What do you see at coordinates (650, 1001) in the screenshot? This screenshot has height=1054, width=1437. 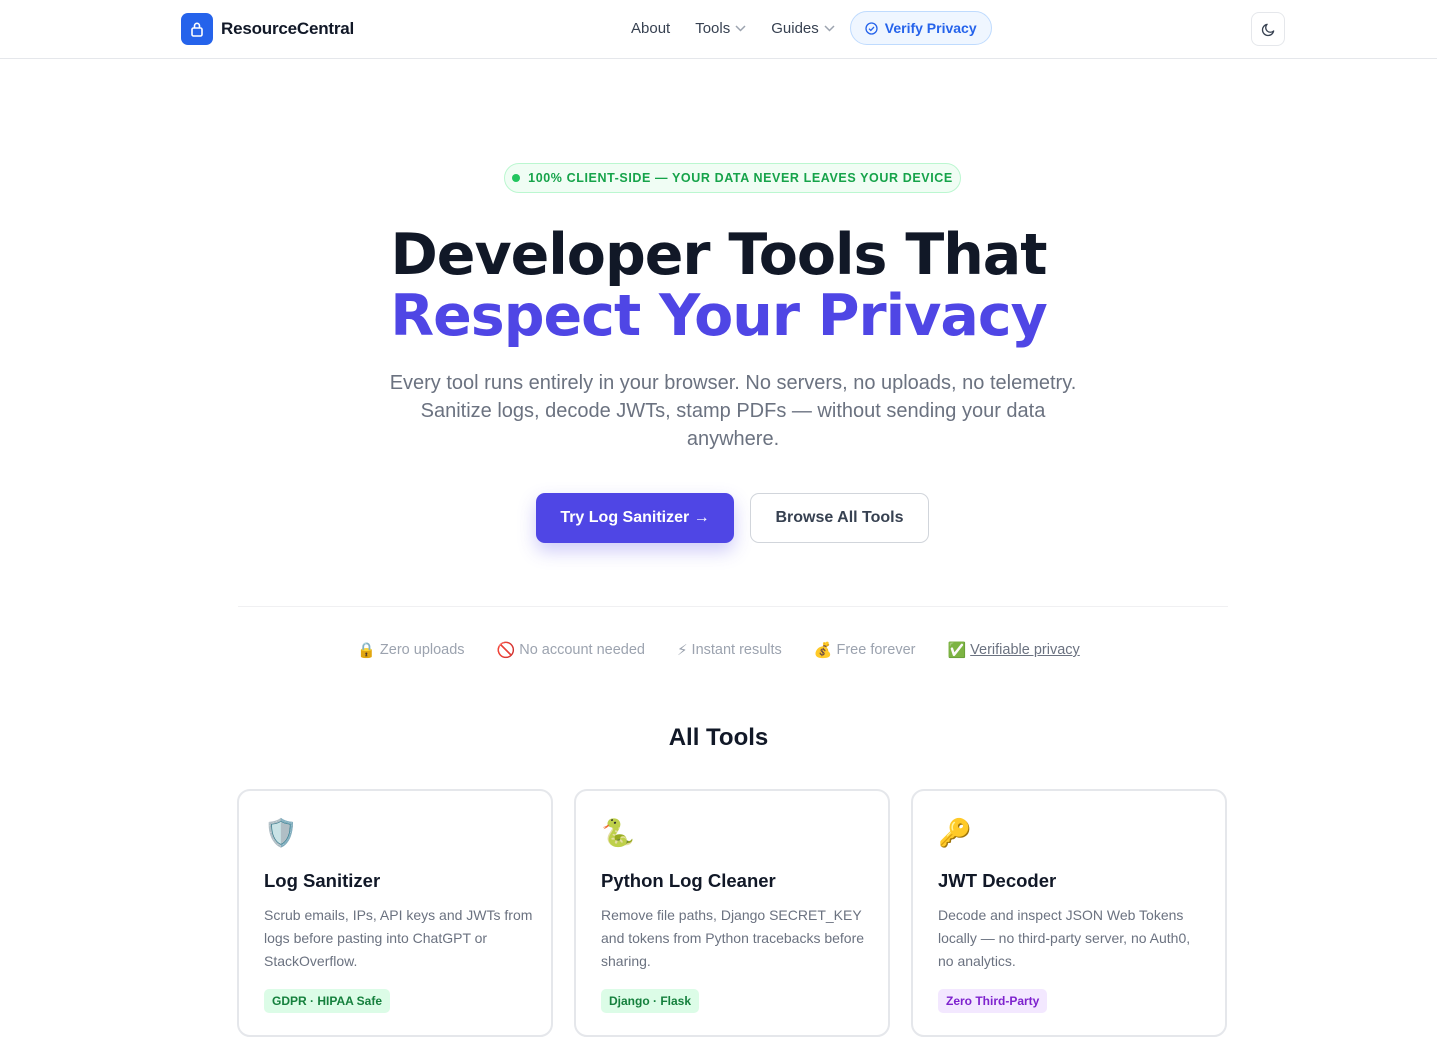 I see `card-tag: Django · Flask` at bounding box center [650, 1001].